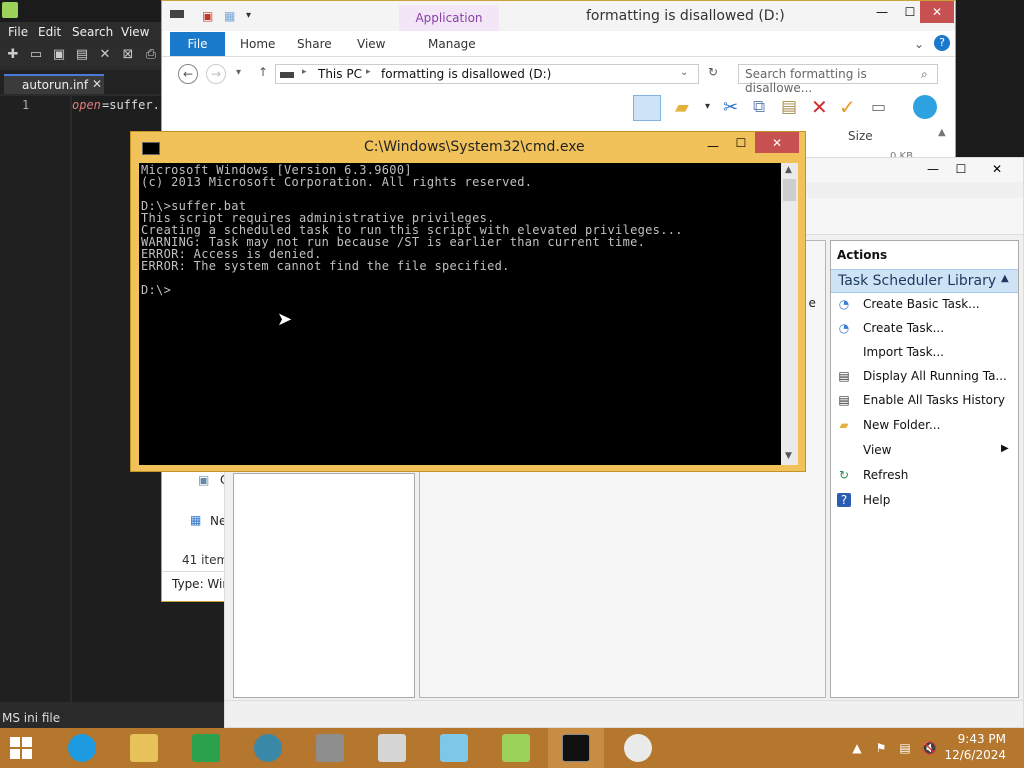 The height and width of the screenshot is (768, 1024). What do you see at coordinates (576, 748) in the screenshot?
I see `taskbar-cmd` at bounding box center [576, 748].